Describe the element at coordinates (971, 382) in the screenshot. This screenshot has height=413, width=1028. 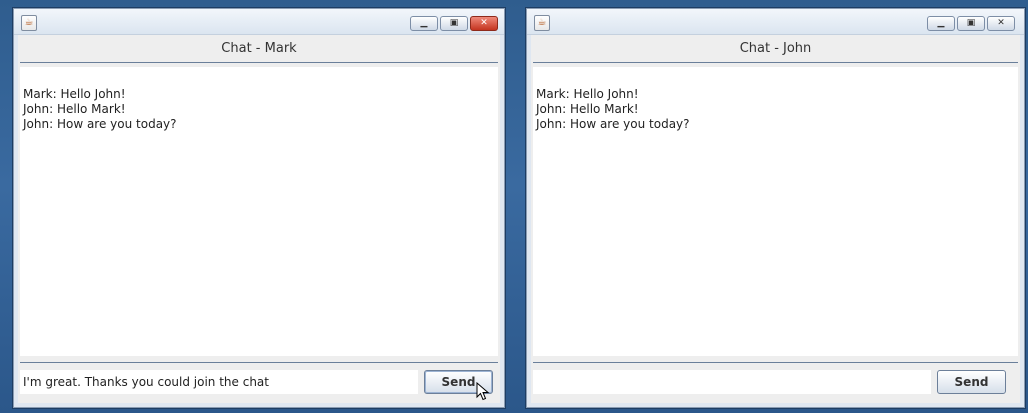
I see `send-button: Send` at that location.